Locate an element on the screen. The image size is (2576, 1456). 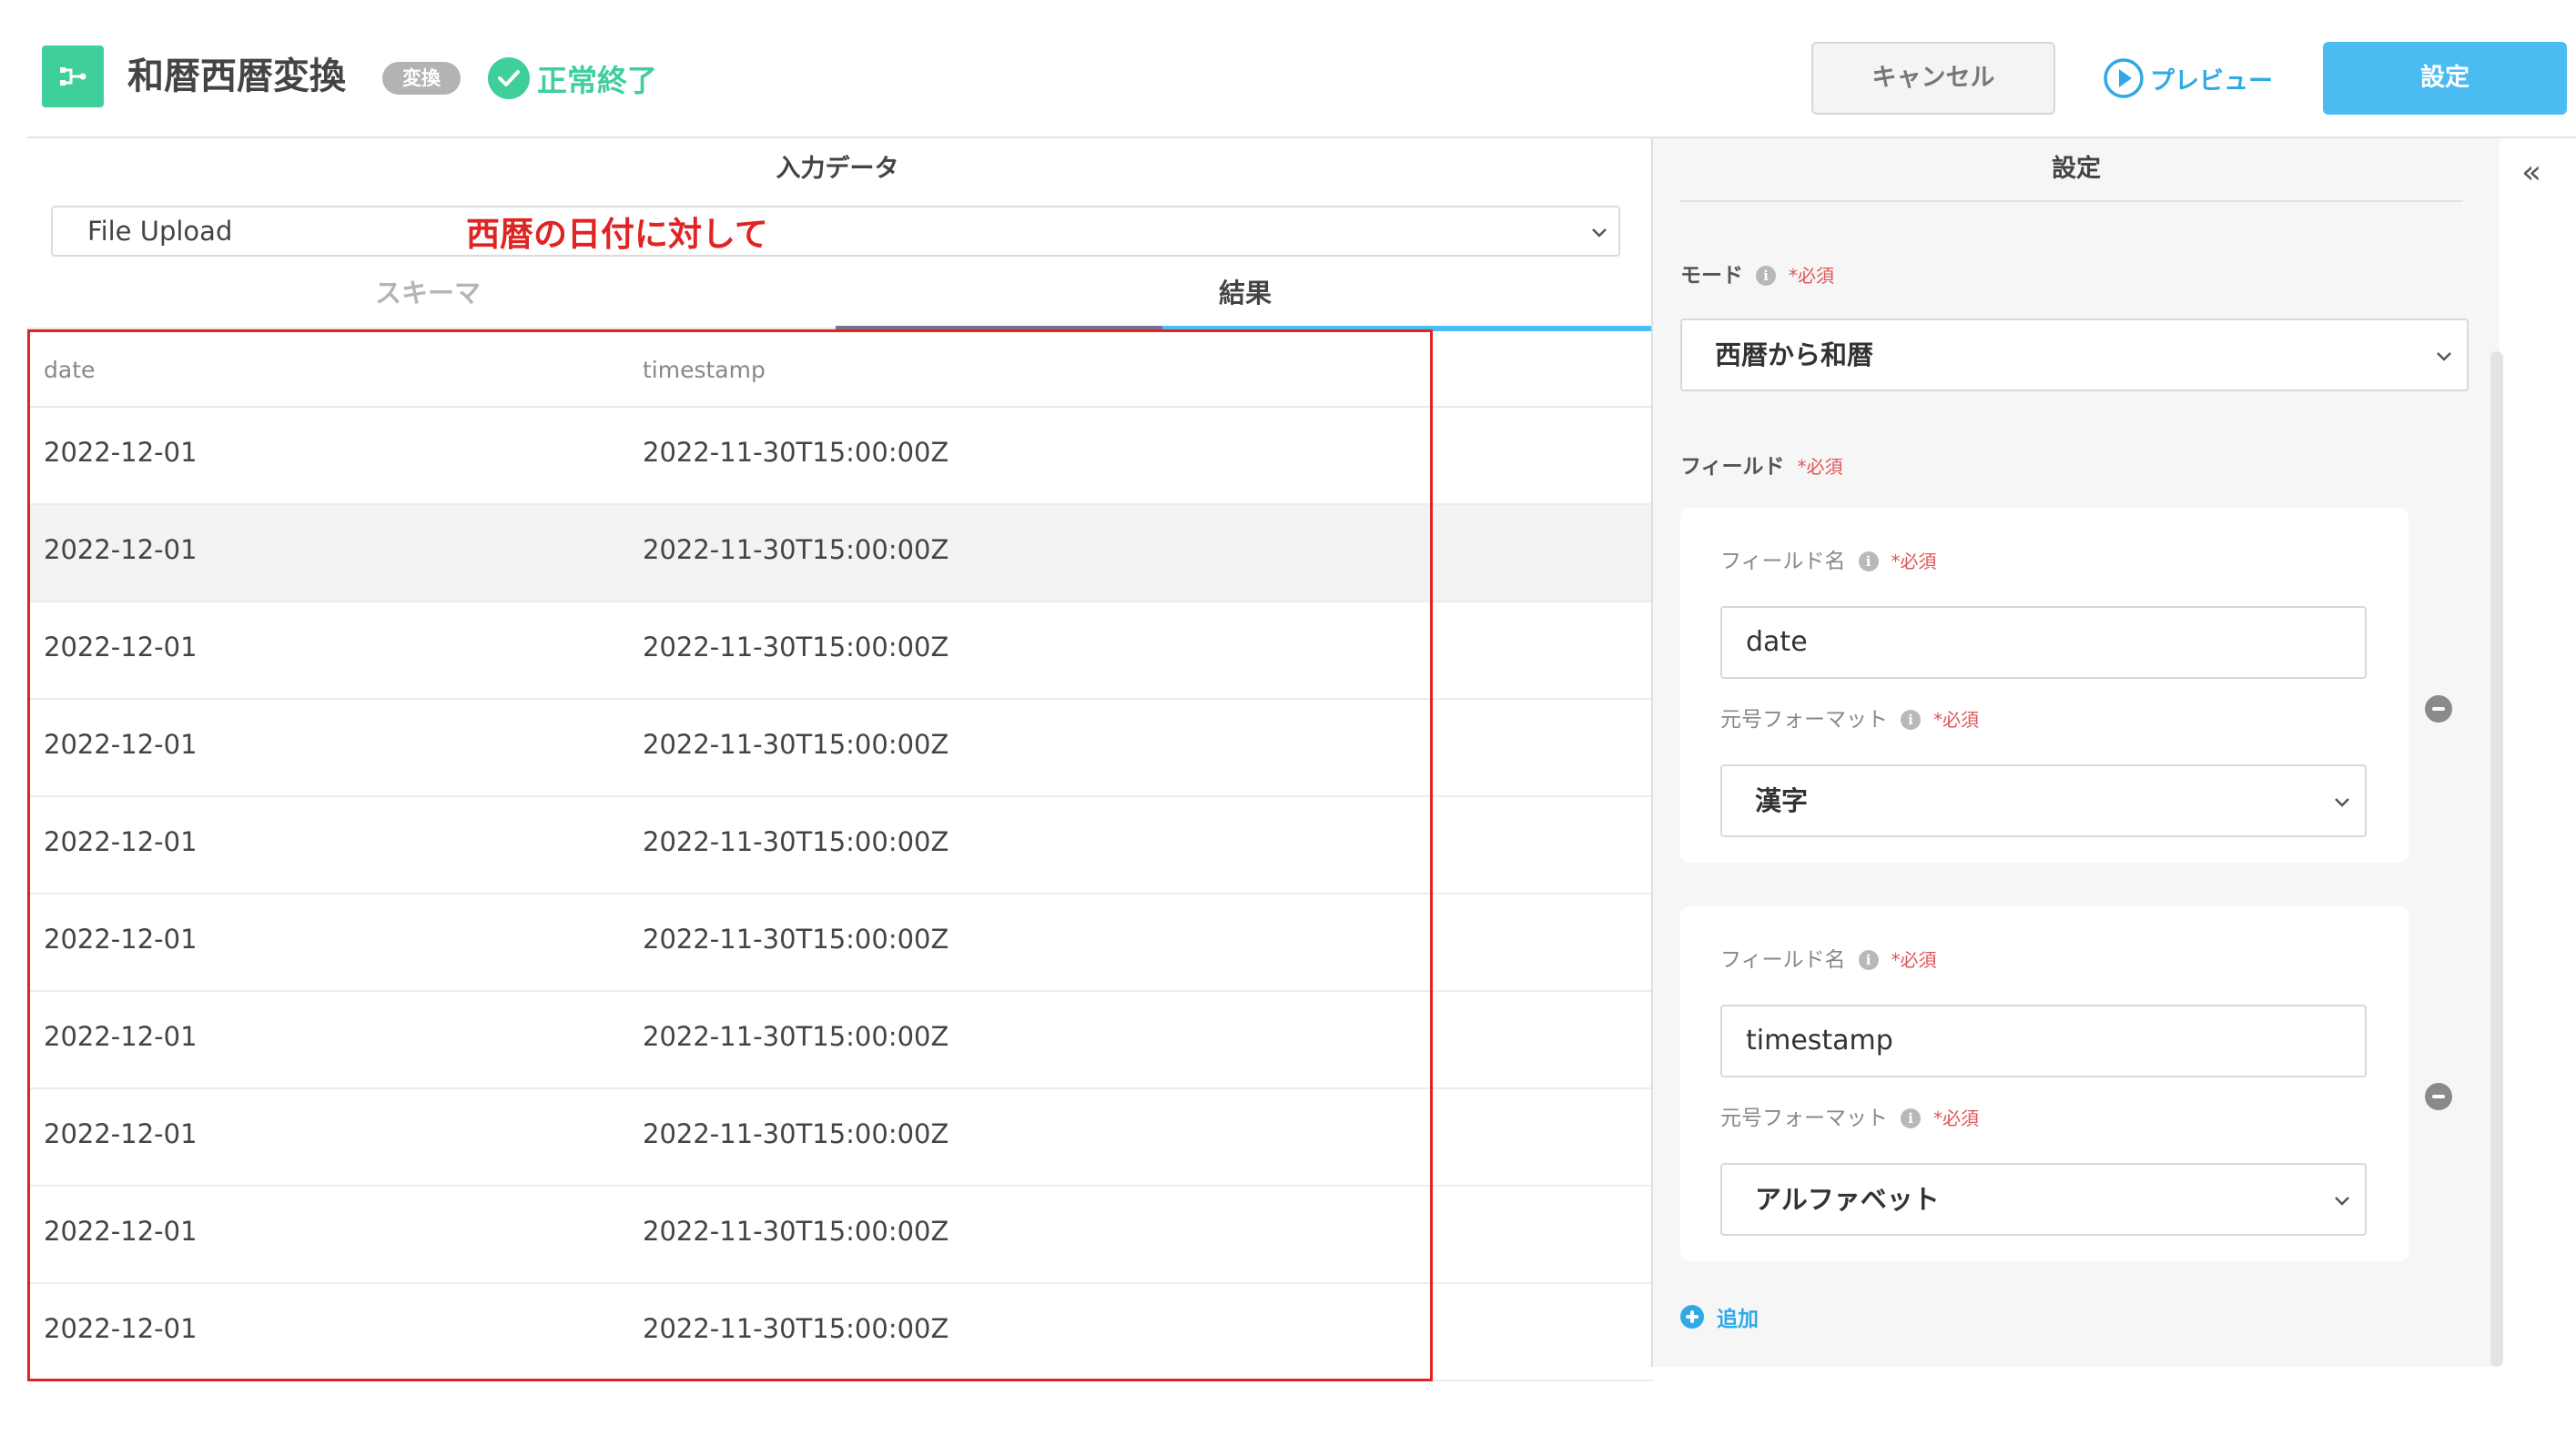
field-name-input: timestamp is located at coordinates (2043, 1041).